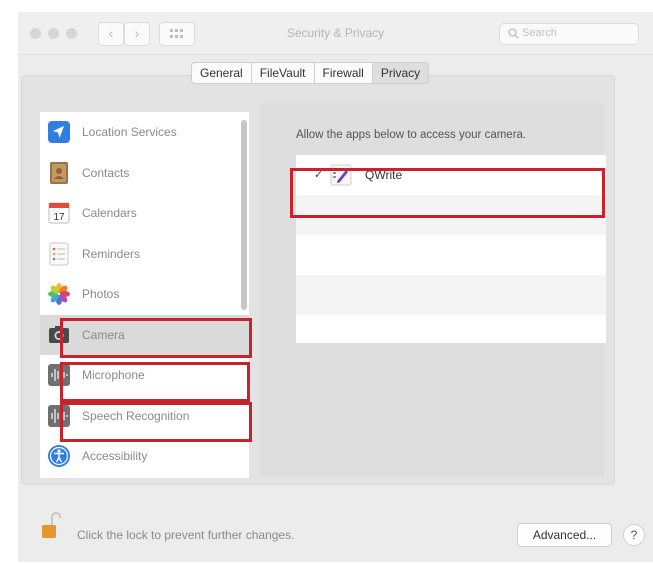  What do you see at coordinates (244, 215) in the screenshot?
I see `sidebar-scrollbar` at bounding box center [244, 215].